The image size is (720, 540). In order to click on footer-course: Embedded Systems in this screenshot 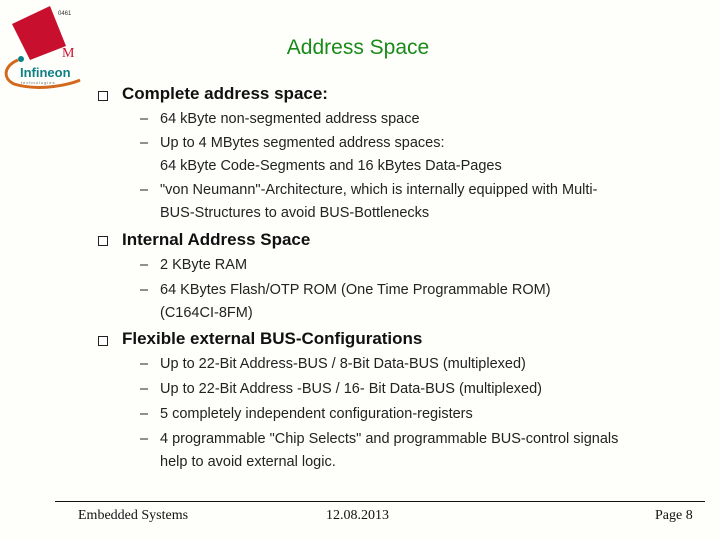, I will do `click(133, 515)`.